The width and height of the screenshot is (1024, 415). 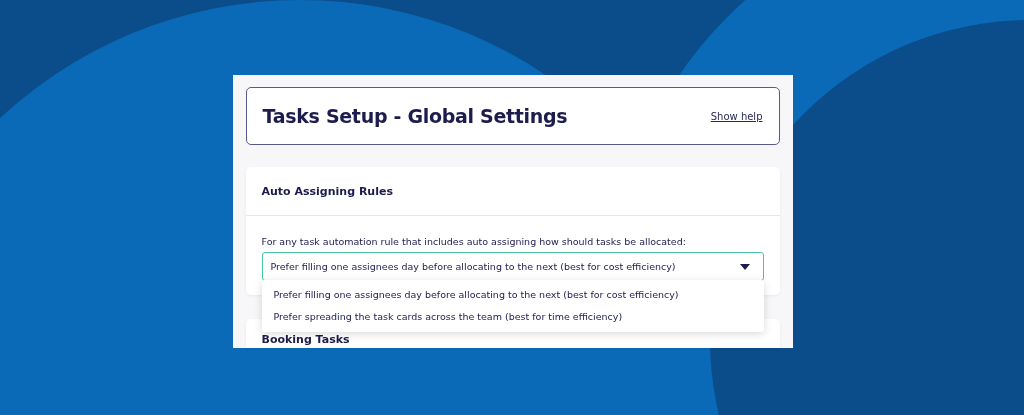 What do you see at coordinates (736, 116) in the screenshot?
I see `show-help-link: Show help` at bounding box center [736, 116].